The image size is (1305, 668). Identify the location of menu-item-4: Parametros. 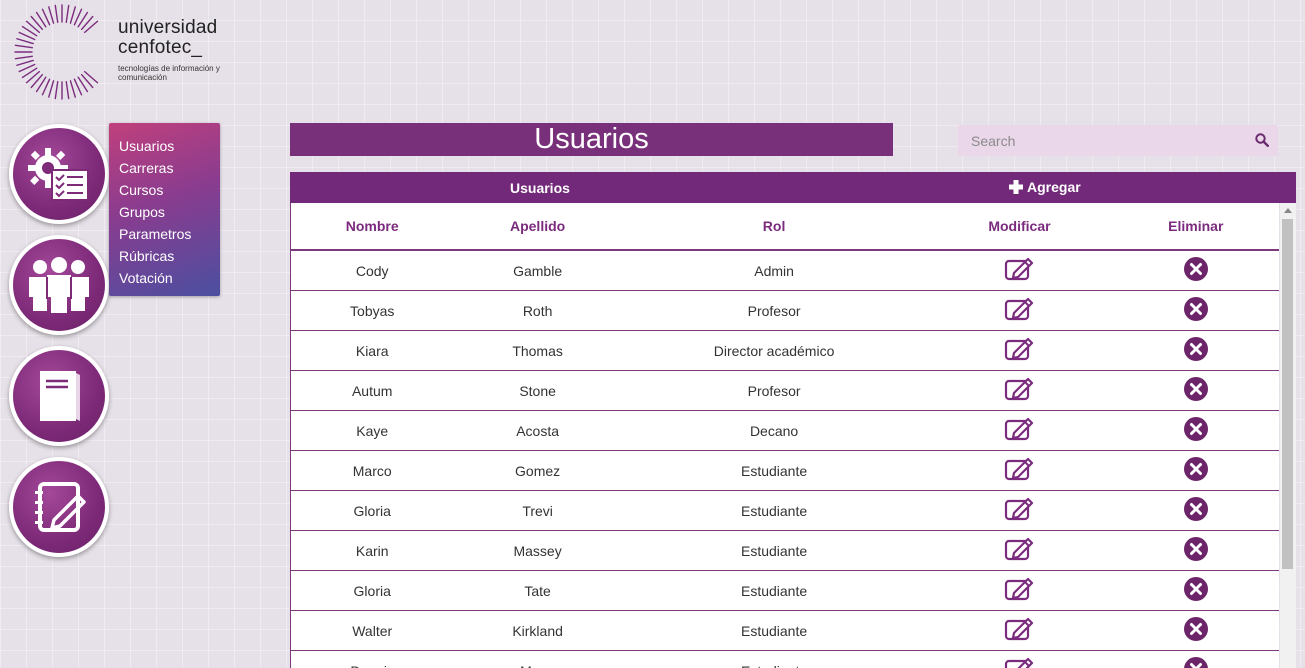
(169, 234).